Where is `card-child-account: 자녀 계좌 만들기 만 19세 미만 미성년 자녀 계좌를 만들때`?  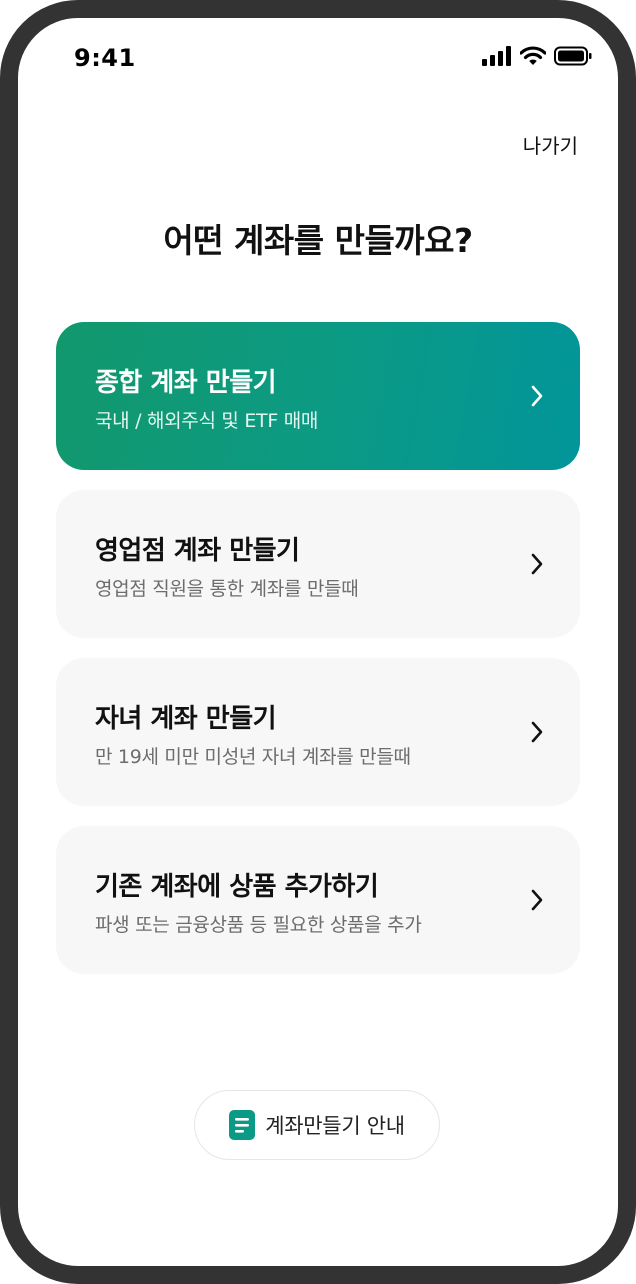
card-child-account: 자녀 계좌 만들기 만 19세 미만 미성년 자녀 계좌를 만들때 is located at coordinates (318, 732).